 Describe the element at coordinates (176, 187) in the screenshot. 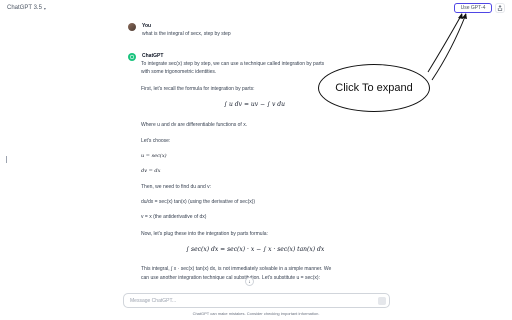

I see `answer-line: Then, we need to find du and v:` at that location.